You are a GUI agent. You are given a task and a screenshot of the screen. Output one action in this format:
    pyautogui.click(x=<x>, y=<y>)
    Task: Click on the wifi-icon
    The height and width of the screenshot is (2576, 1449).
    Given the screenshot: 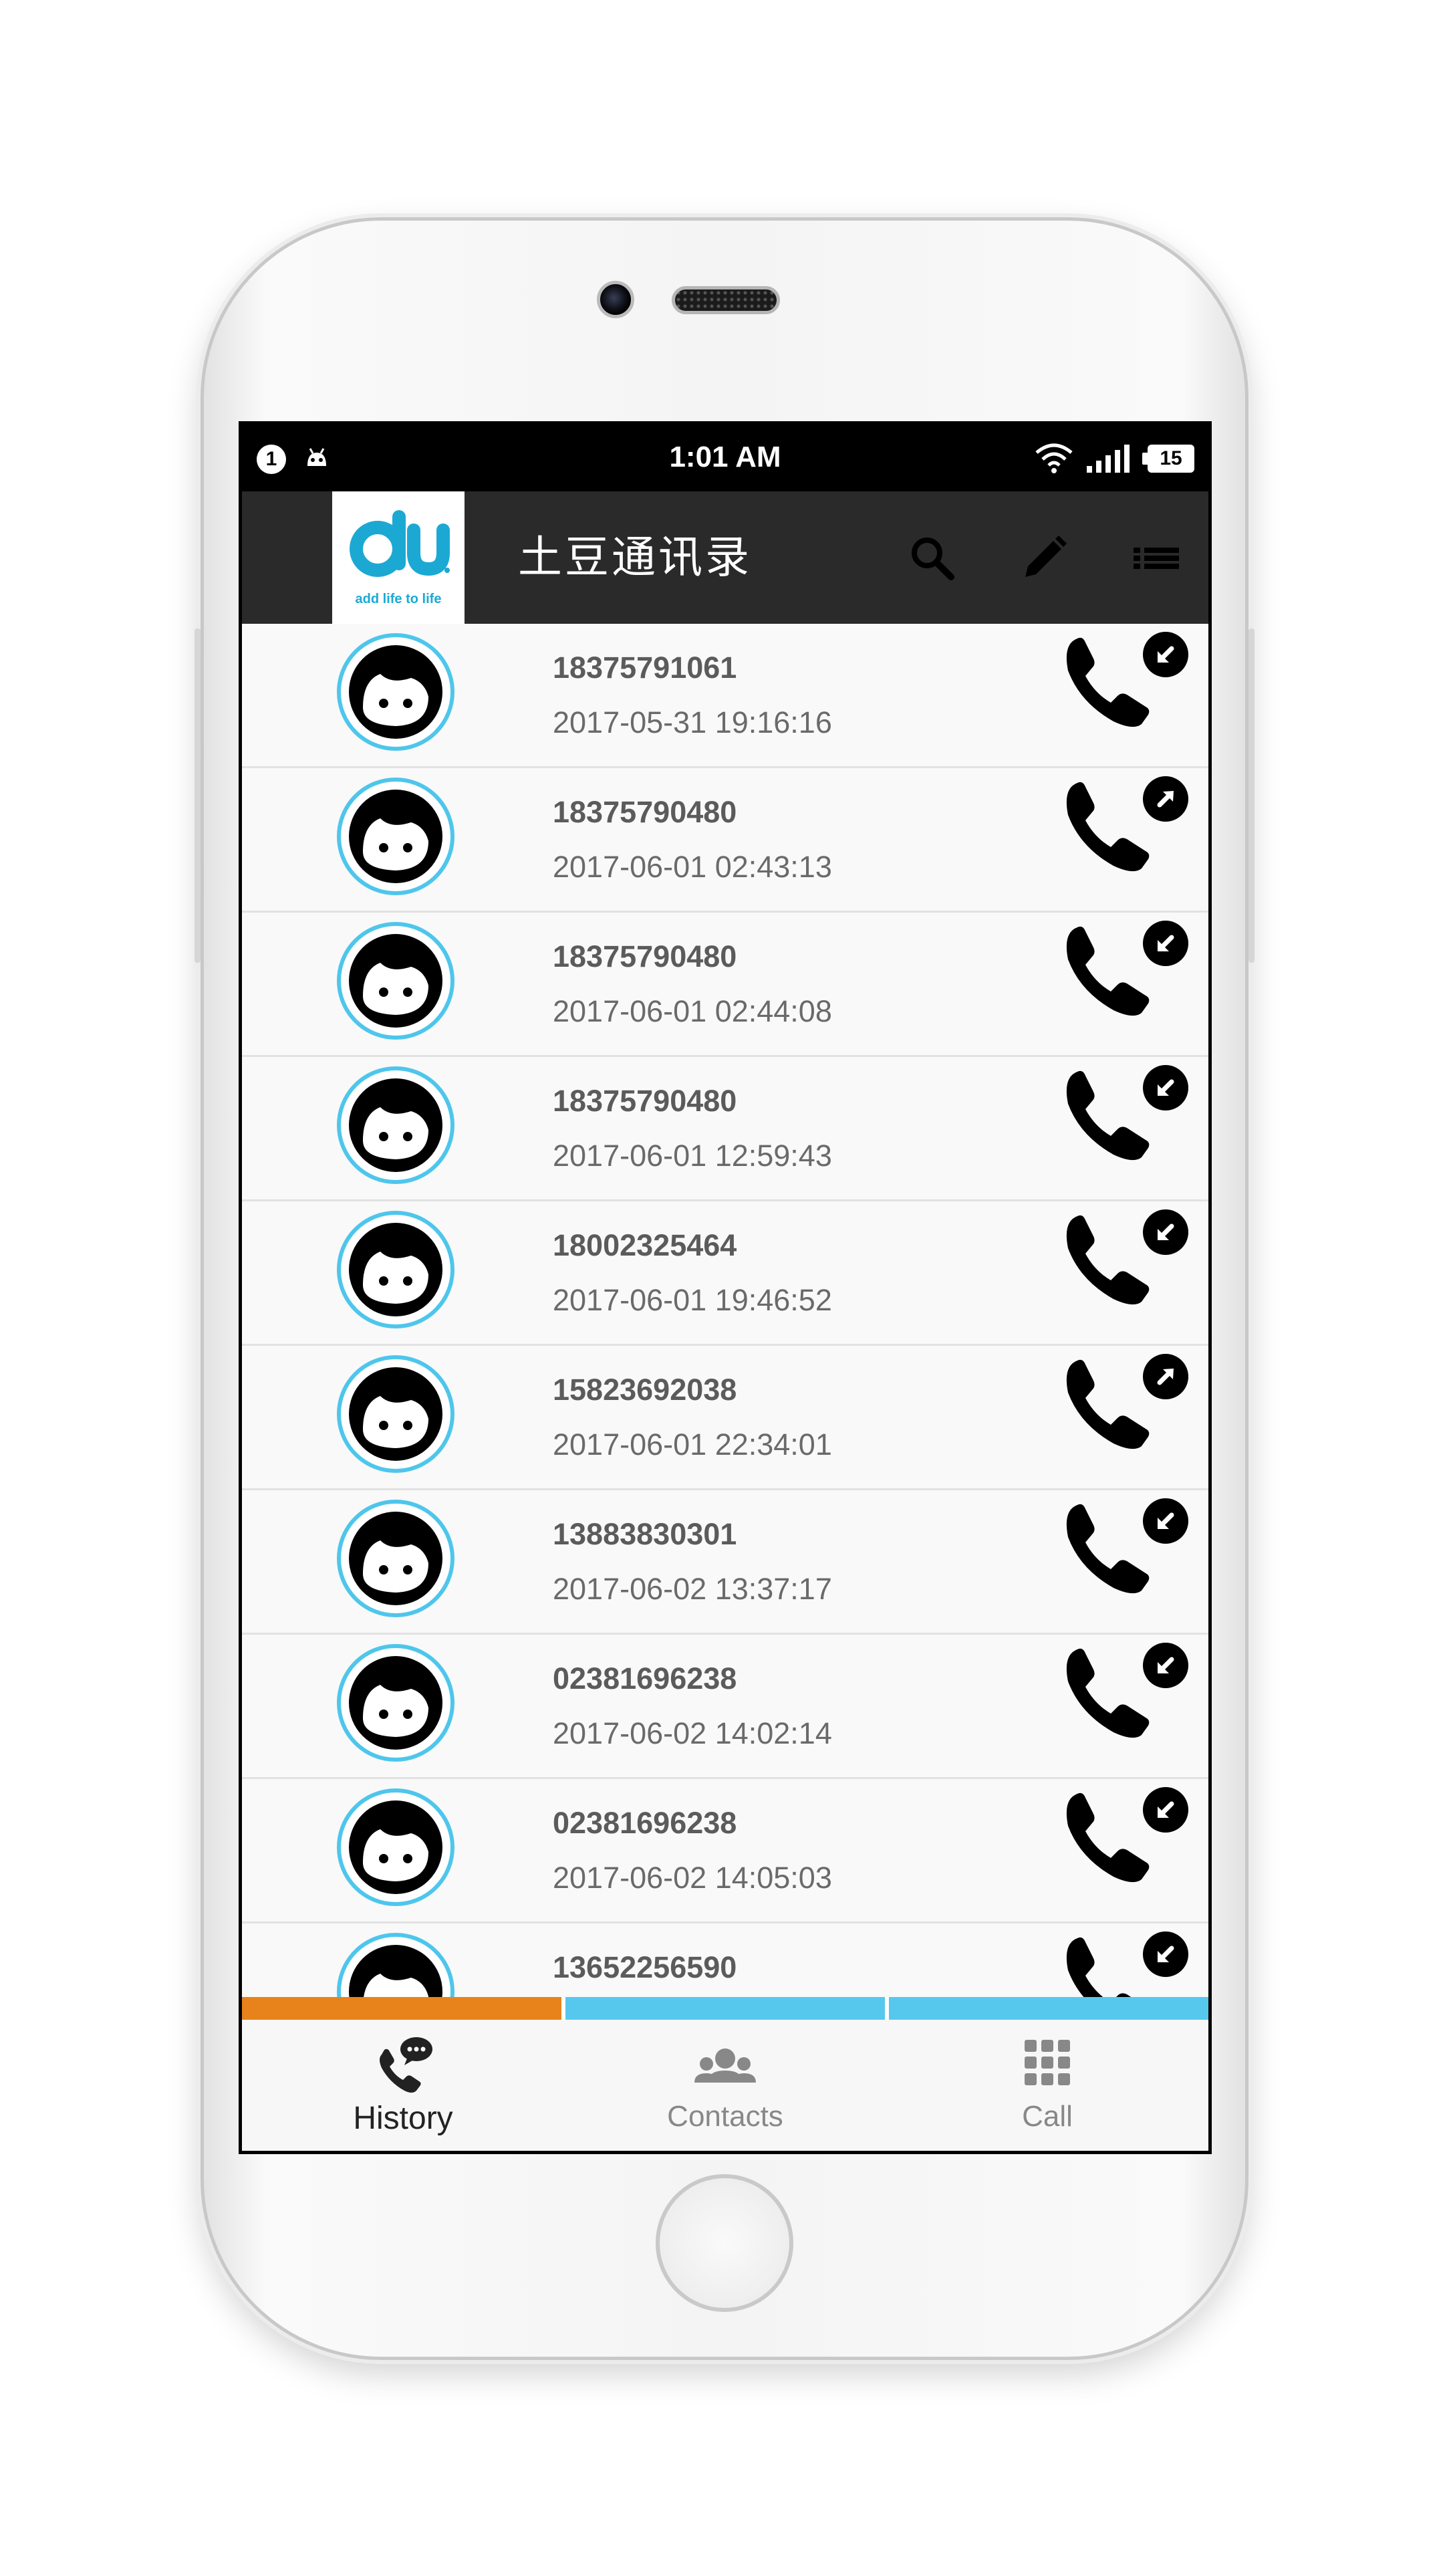 What is the action you would take?
    pyautogui.click(x=1054, y=458)
    